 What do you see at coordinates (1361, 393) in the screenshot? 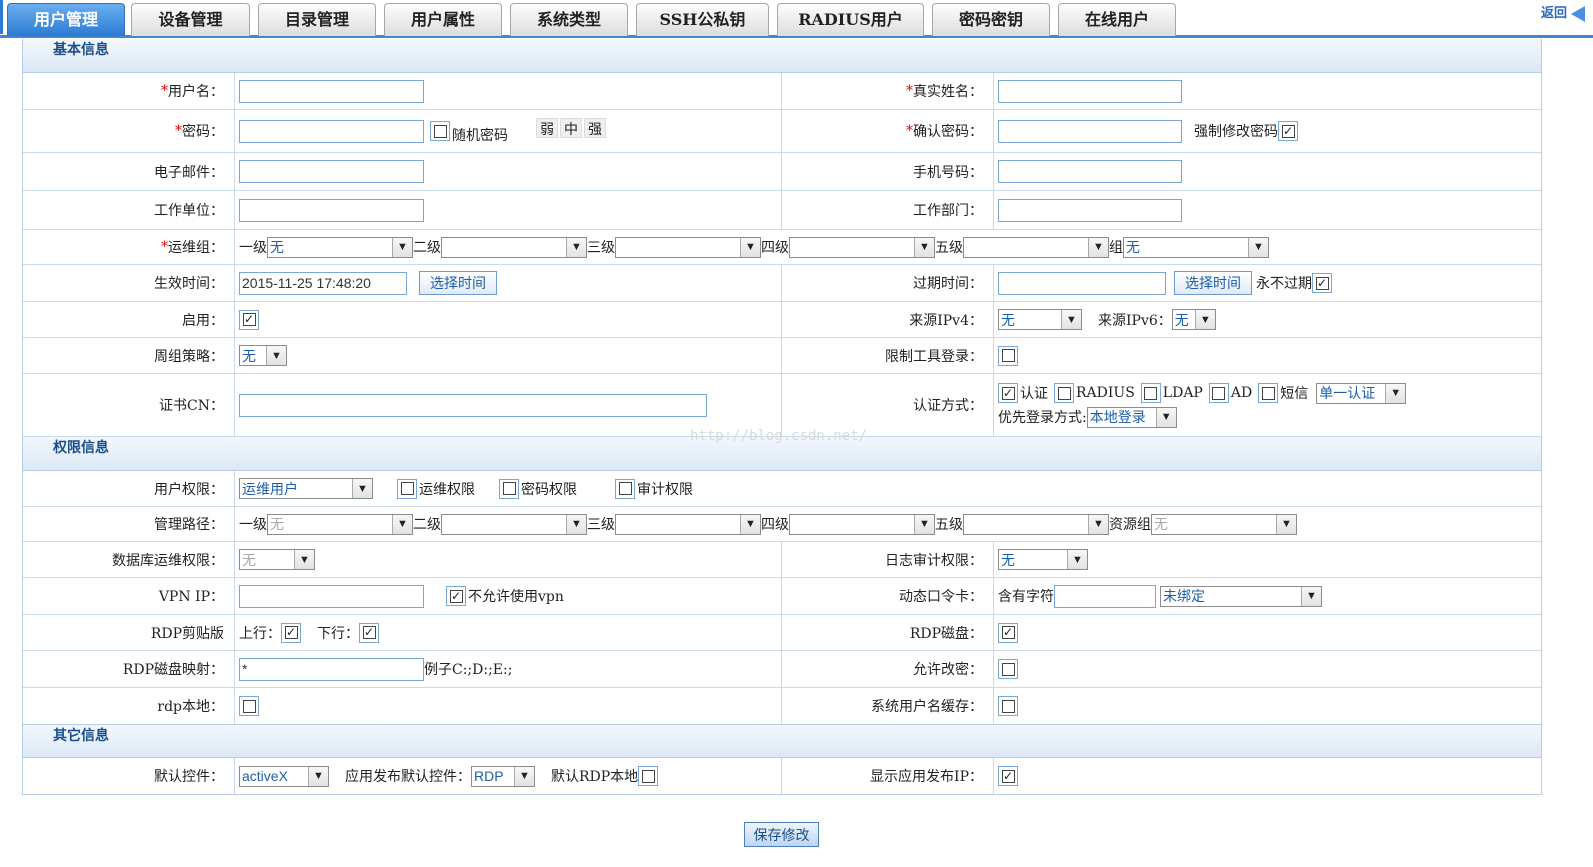
I see `auth-mode-select: 单一认证 ▼` at bounding box center [1361, 393].